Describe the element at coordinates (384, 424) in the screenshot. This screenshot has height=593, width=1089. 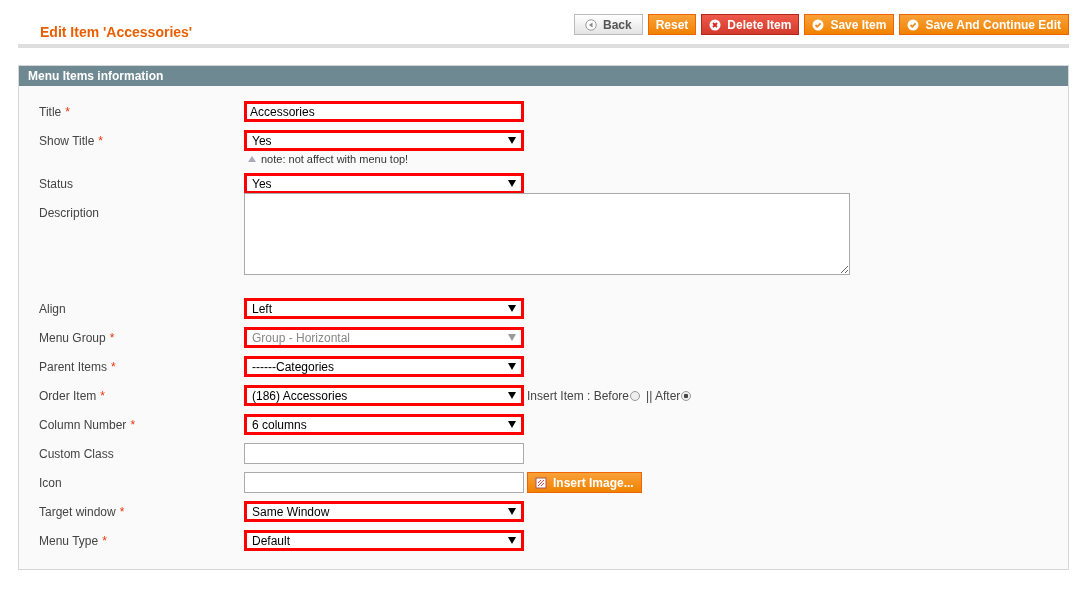
I see `dropdown: 6 columns` at that location.